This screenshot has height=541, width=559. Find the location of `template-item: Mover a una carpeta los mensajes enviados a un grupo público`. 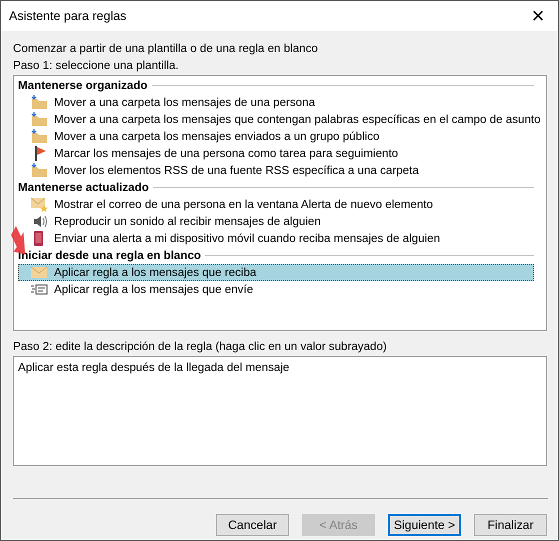

template-item: Mover a una carpeta los mensajes enviados a un grupo público is located at coordinates (207, 136).